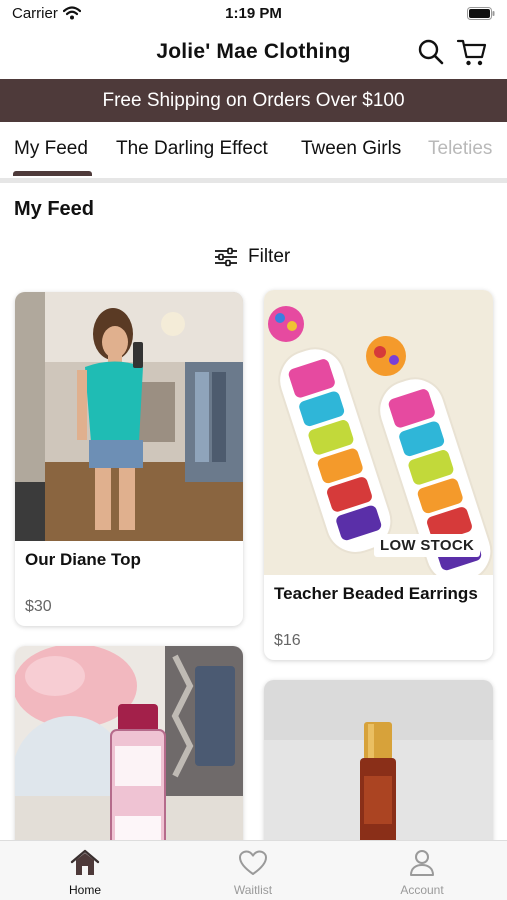  I want to click on battery-icon, so click(481, 13).